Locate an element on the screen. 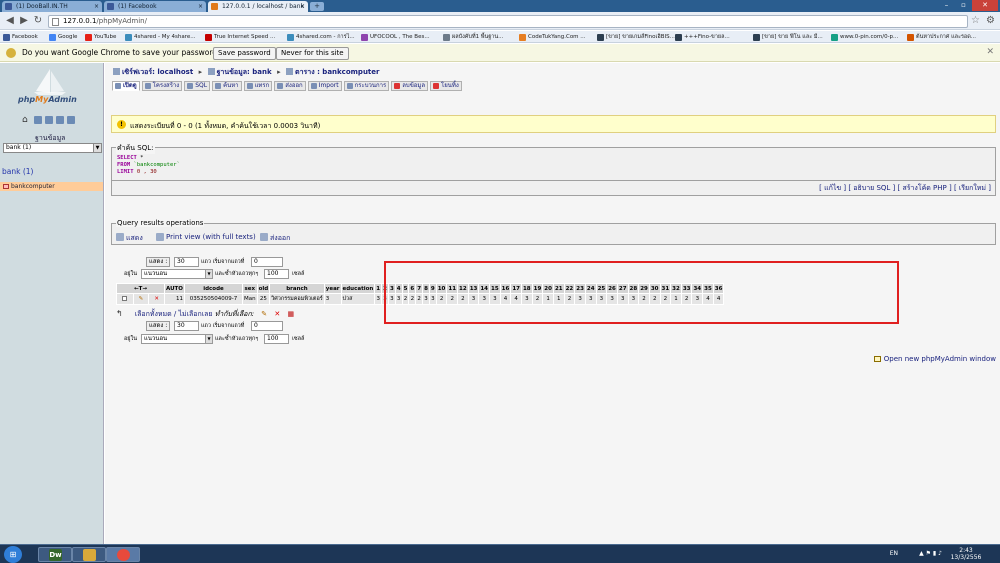 The image size is (1000, 563). reload-icon: ↻ is located at coordinates (38, 21).